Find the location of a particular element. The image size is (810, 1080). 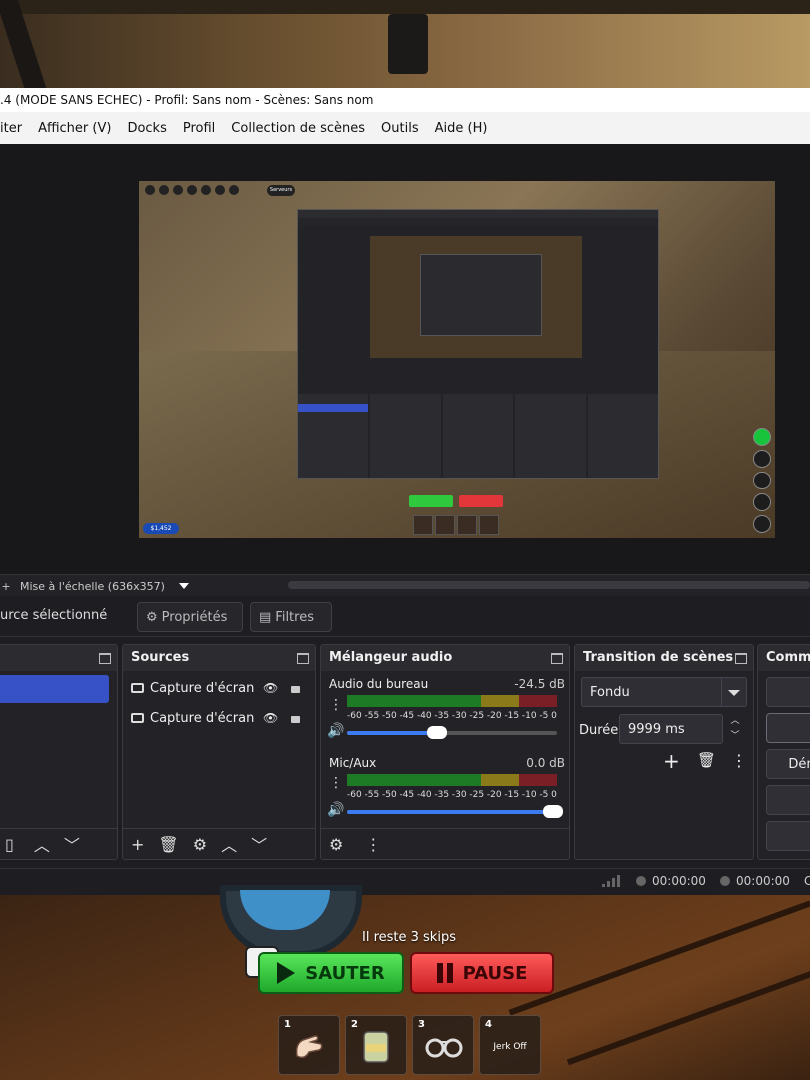

meter-tick: -50 is located at coordinates (389, 795).